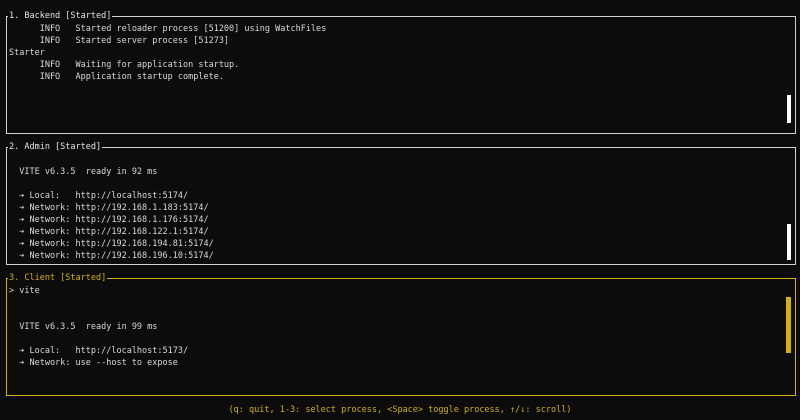  I want to click on admin-scrollbar, so click(789, 206).